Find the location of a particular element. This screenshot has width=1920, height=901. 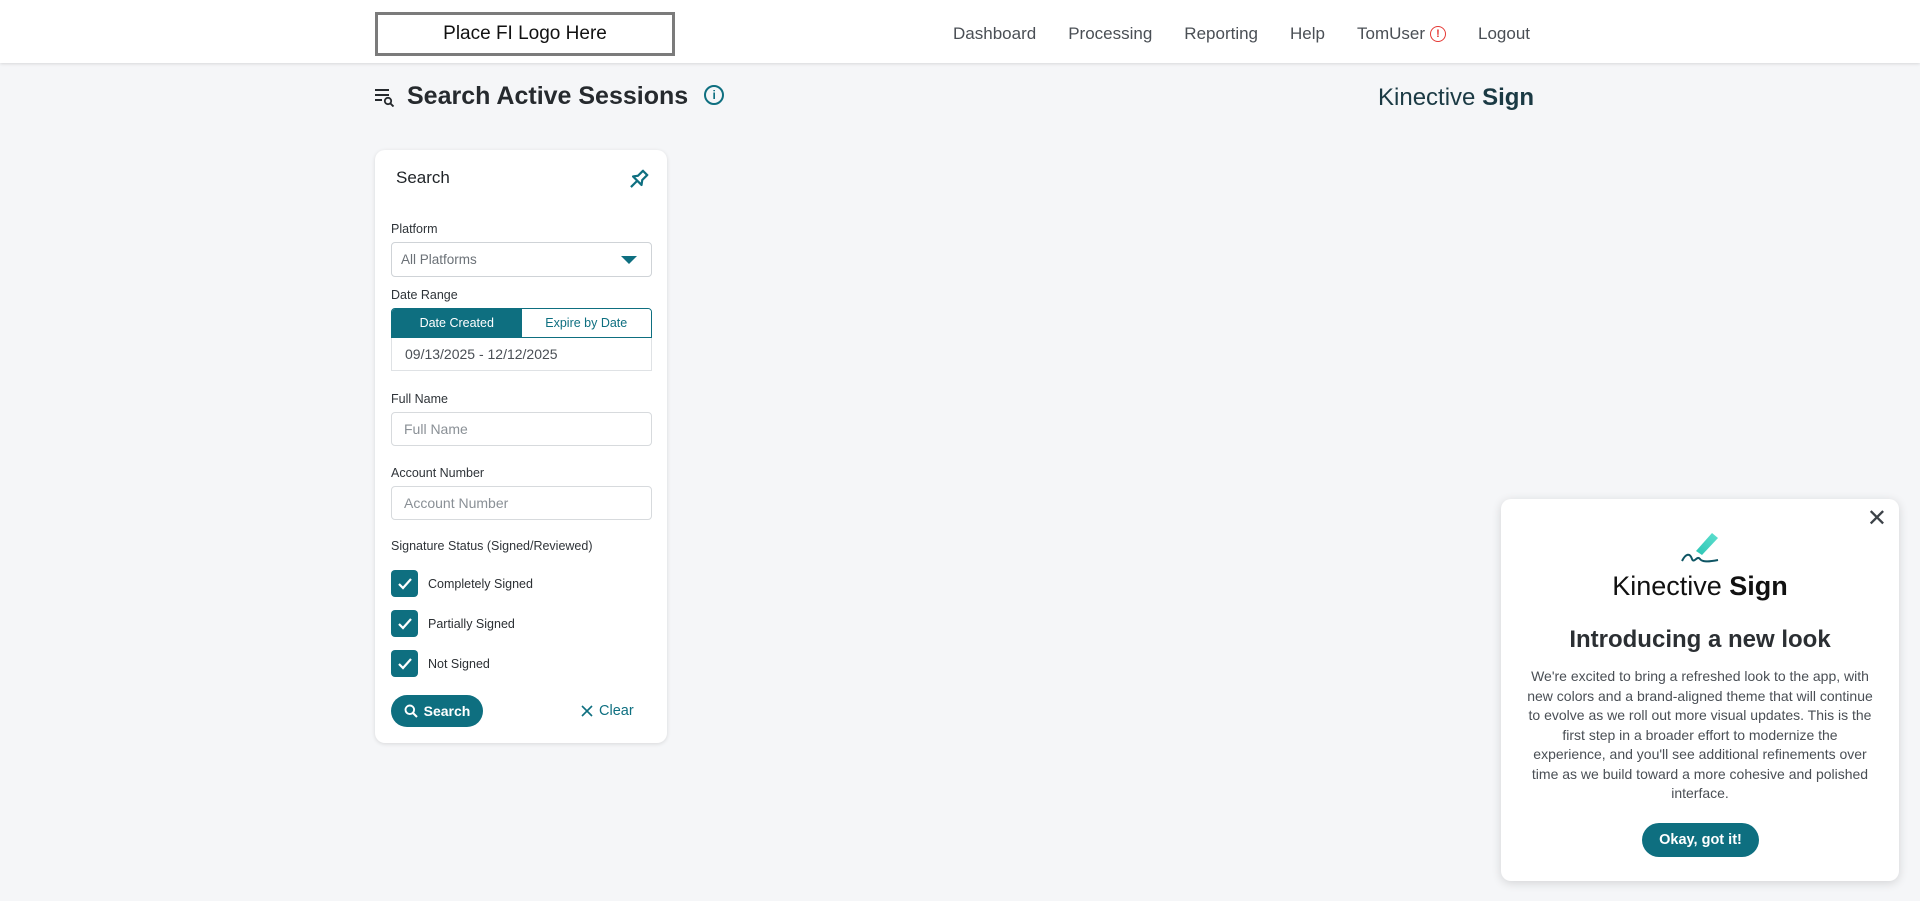

search-button-label: Search is located at coordinates (447, 711).